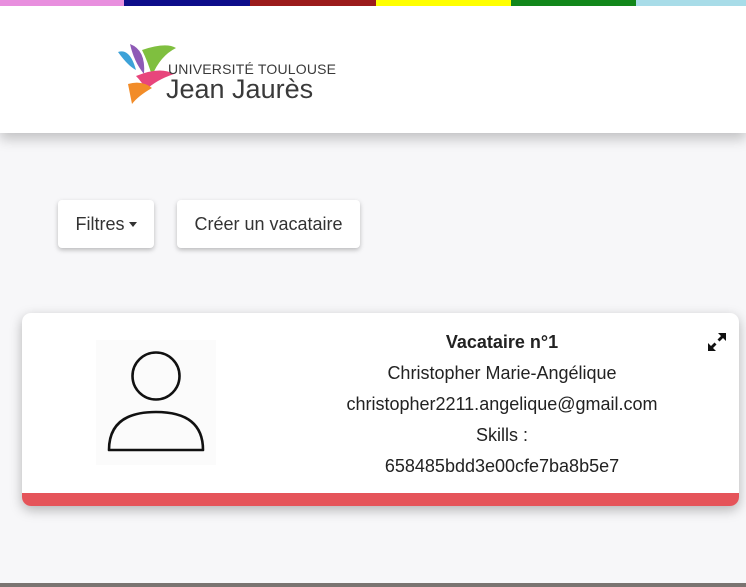 This screenshot has width=746, height=587. I want to click on user-avatar-icon, so click(156, 401).